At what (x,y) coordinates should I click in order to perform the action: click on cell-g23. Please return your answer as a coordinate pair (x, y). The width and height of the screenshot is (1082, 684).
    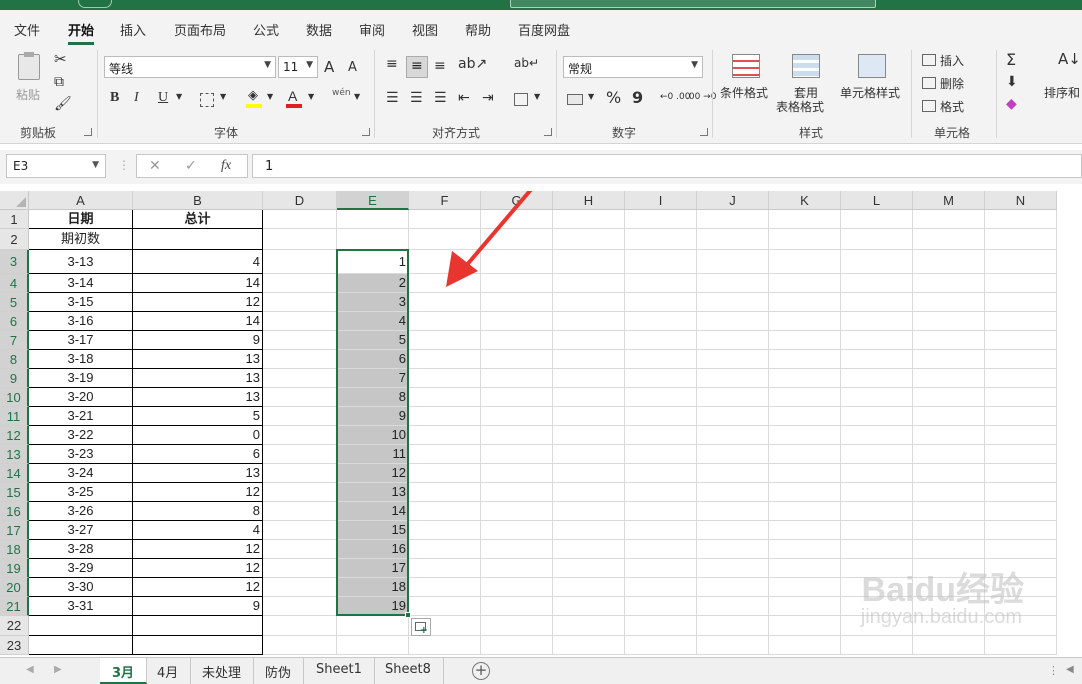
    Looking at the image, I should click on (517, 645).